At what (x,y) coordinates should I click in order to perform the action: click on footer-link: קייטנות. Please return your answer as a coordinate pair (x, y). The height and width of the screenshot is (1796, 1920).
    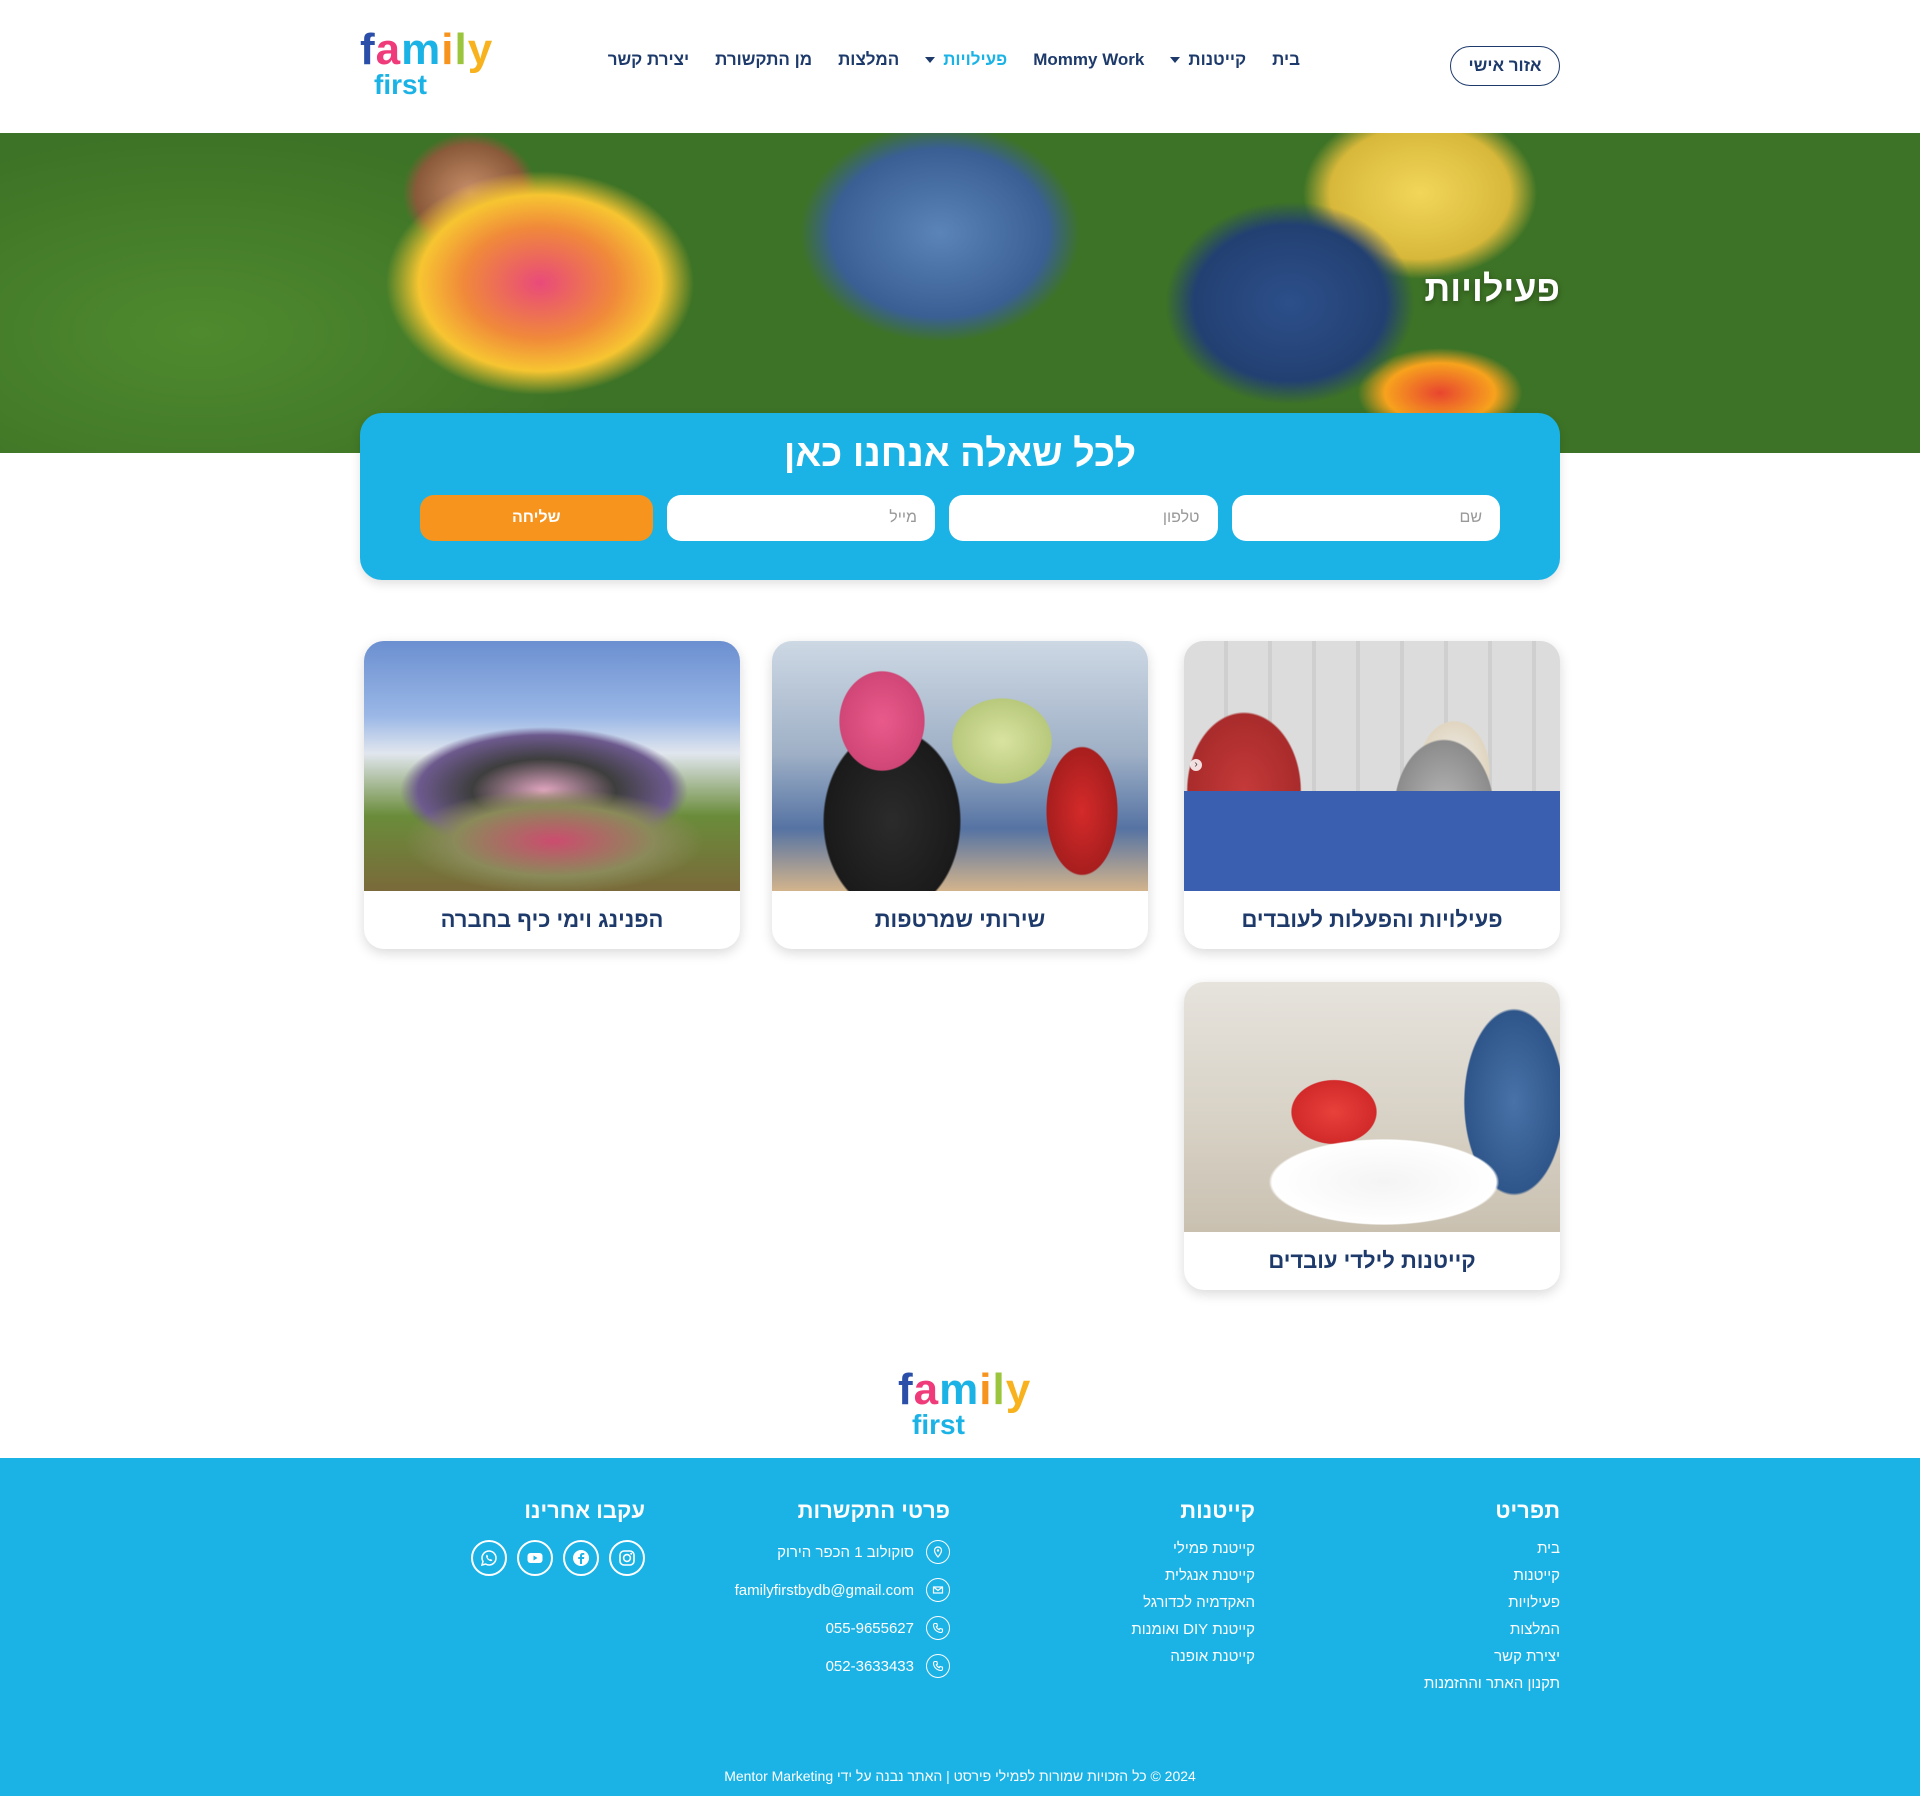
    Looking at the image, I should click on (1492, 1575).